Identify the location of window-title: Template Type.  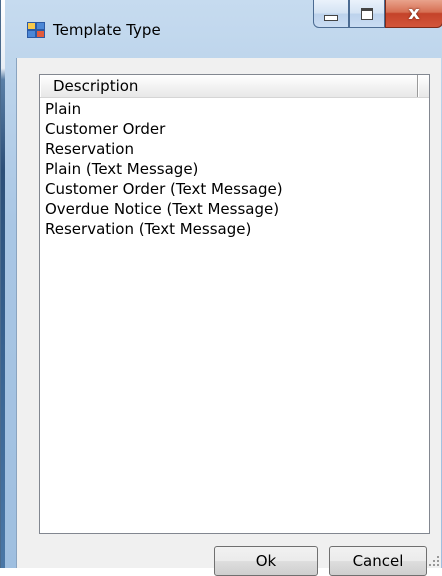
(107, 30).